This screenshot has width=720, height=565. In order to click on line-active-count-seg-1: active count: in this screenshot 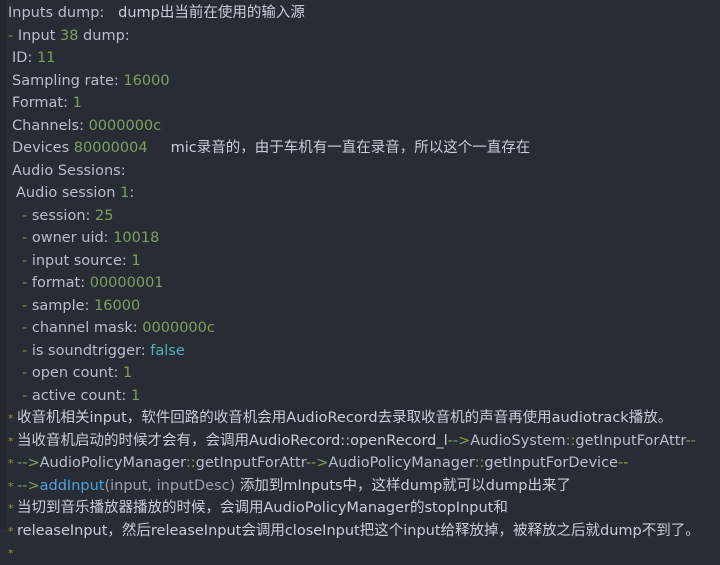, I will do `click(81, 395)`.